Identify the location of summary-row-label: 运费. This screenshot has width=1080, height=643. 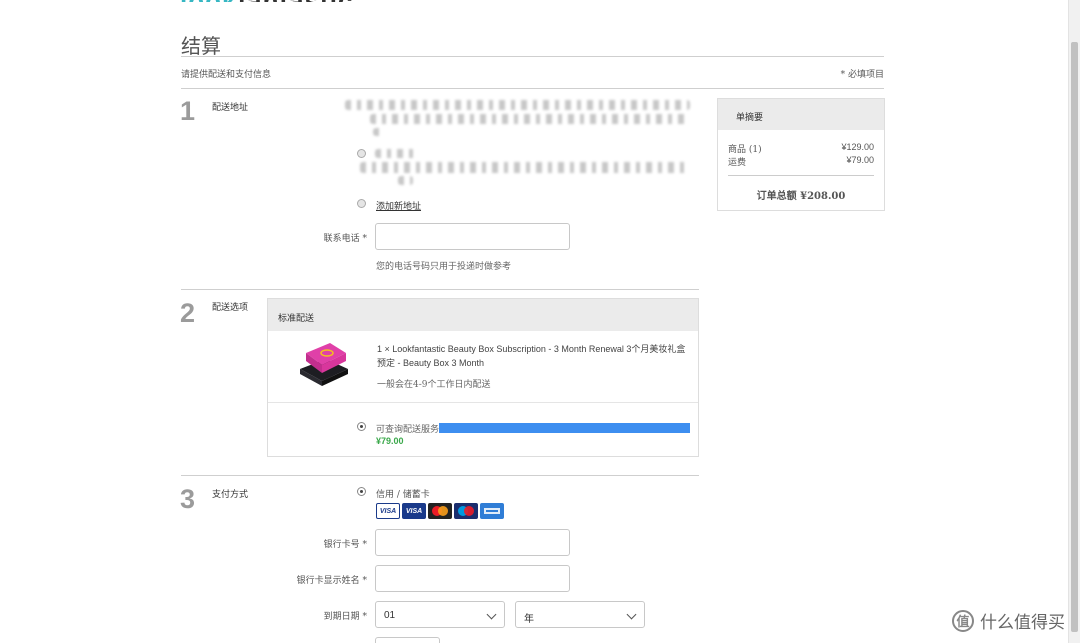
(737, 163).